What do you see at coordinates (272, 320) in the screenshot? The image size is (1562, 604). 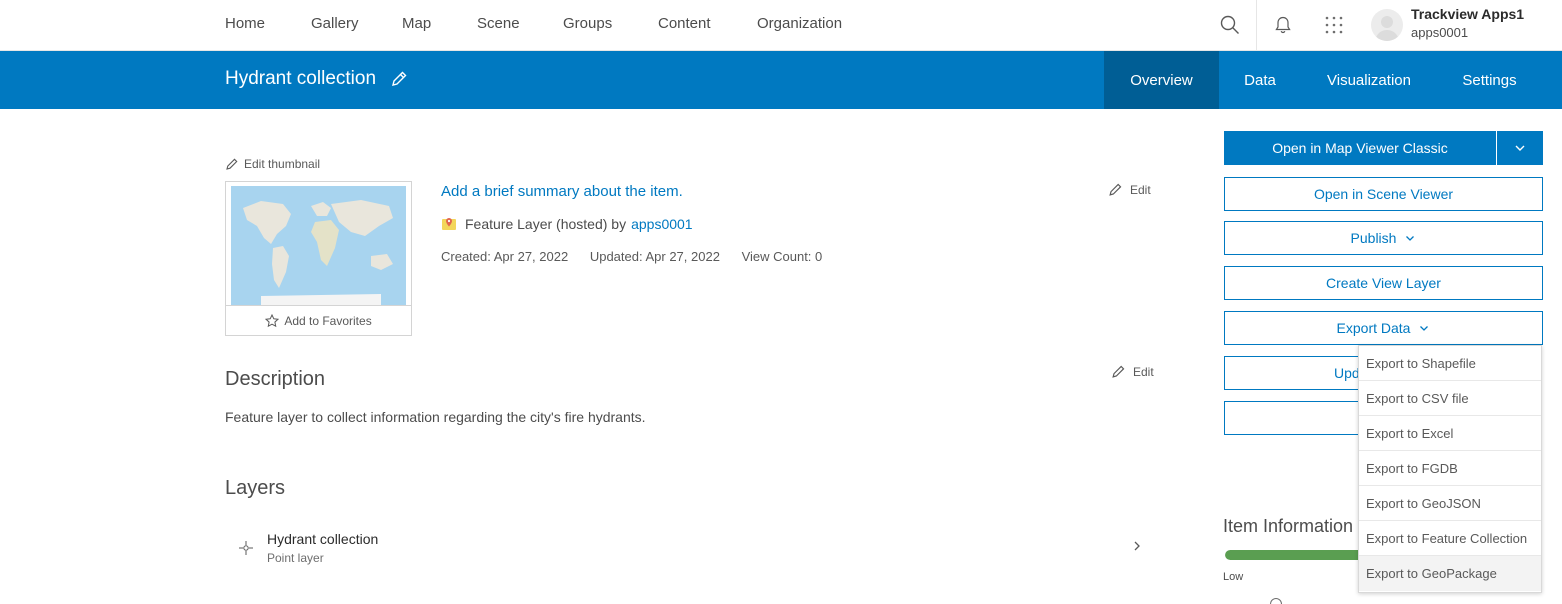 I see `star-icon` at bounding box center [272, 320].